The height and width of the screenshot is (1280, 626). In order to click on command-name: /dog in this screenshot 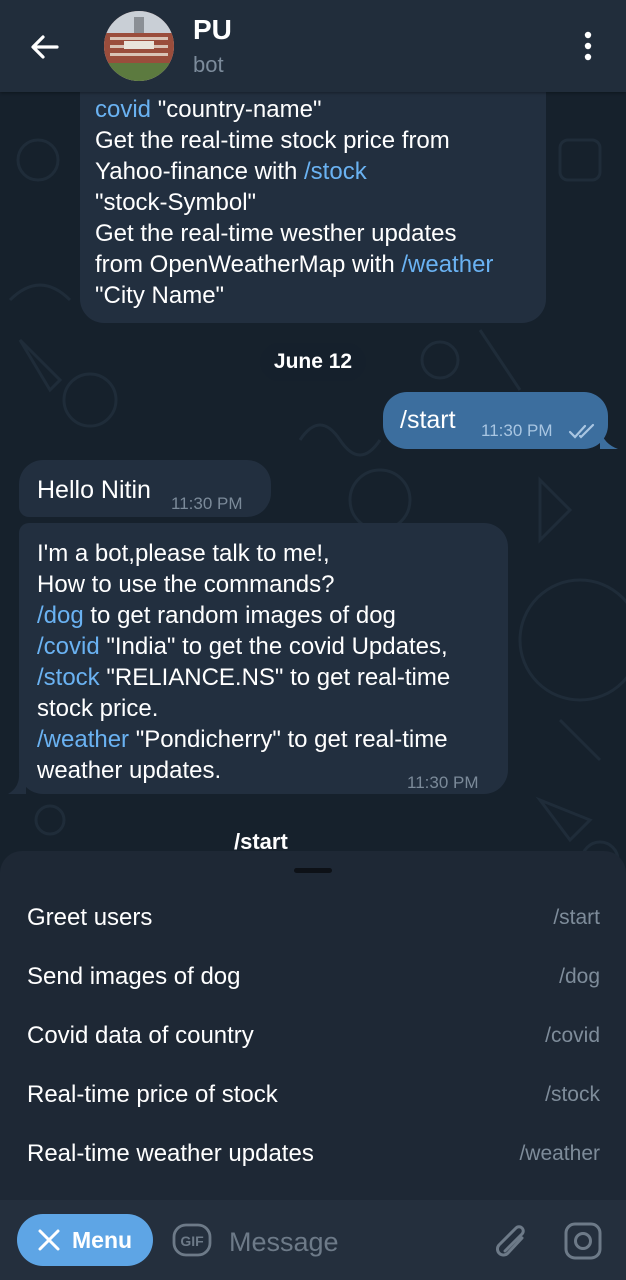, I will do `click(579, 976)`.